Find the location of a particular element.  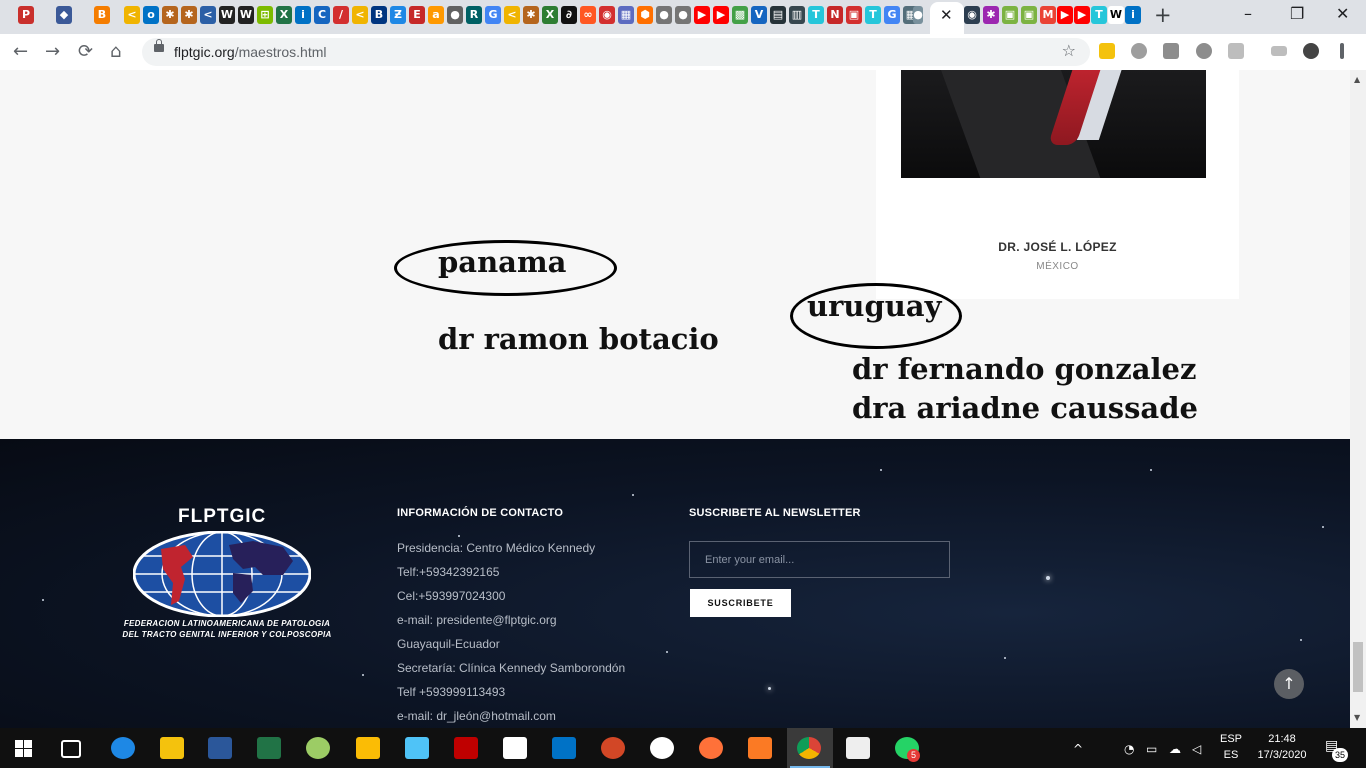

page-scrollbar: ▲ ▼ is located at coordinates (1358, 399).